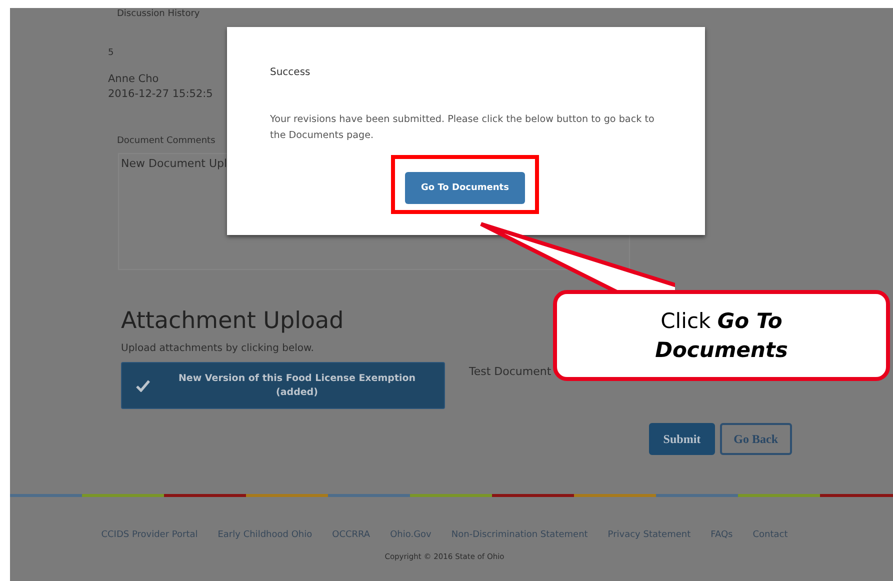 The width and height of the screenshot is (893, 581). I want to click on footer-link: FAQs, so click(721, 535).